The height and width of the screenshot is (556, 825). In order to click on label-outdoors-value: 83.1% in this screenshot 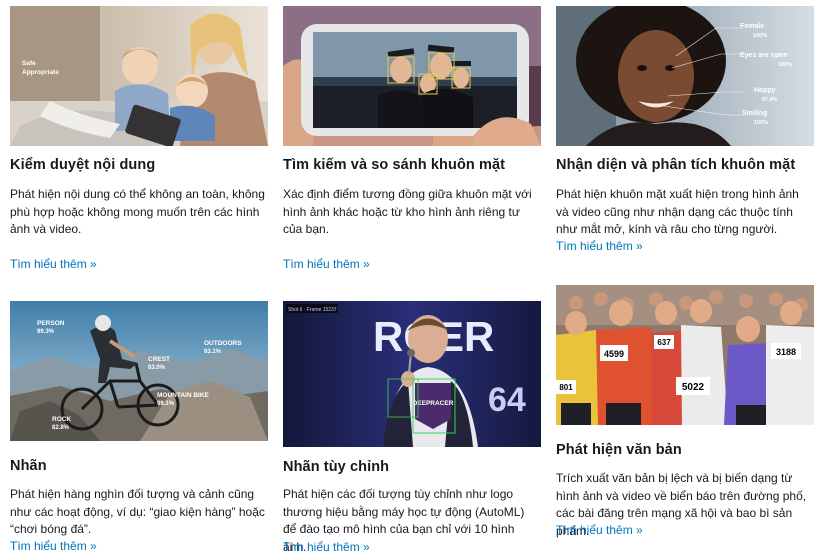, I will do `click(213, 352)`.